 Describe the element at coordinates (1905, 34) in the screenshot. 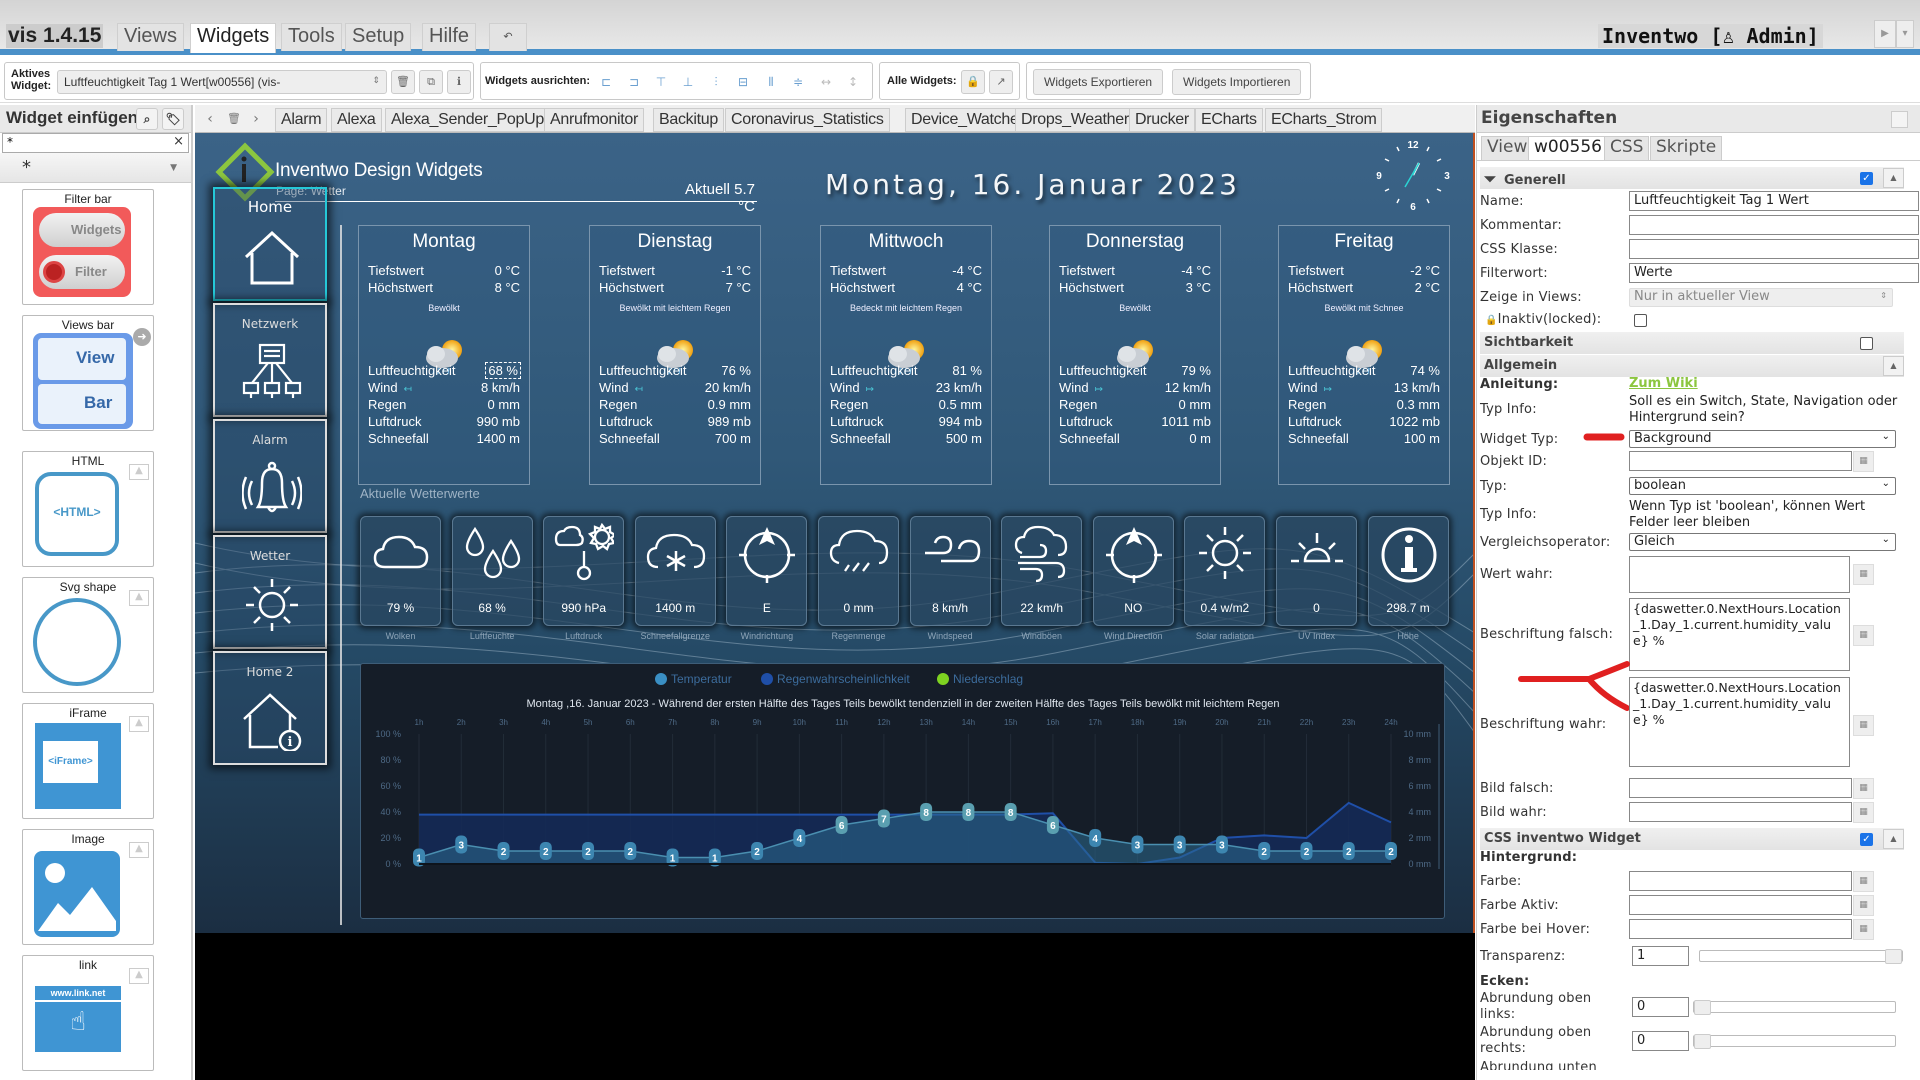

I see `chevron-down-icon: ▾` at that location.